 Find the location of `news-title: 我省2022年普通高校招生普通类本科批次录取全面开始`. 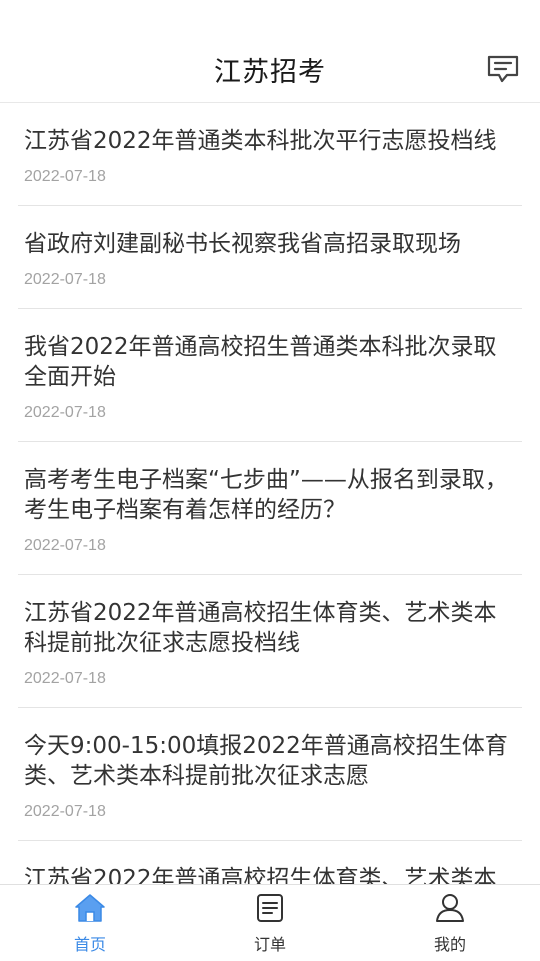

news-title: 我省2022年普通高校招生普通类本科批次录取全面开始 is located at coordinates (260, 362).